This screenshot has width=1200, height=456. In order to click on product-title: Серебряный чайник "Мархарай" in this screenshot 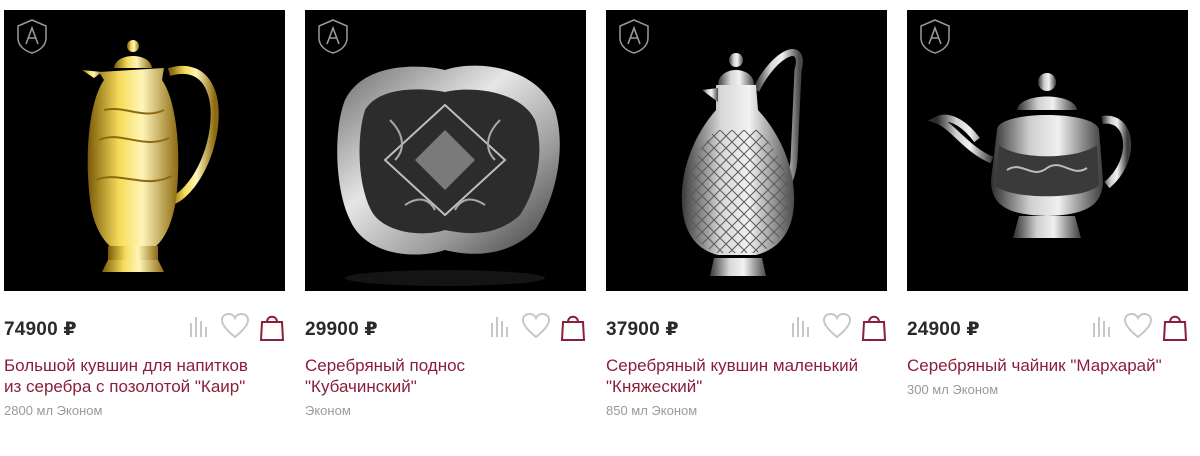, I will do `click(1047, 365)`.